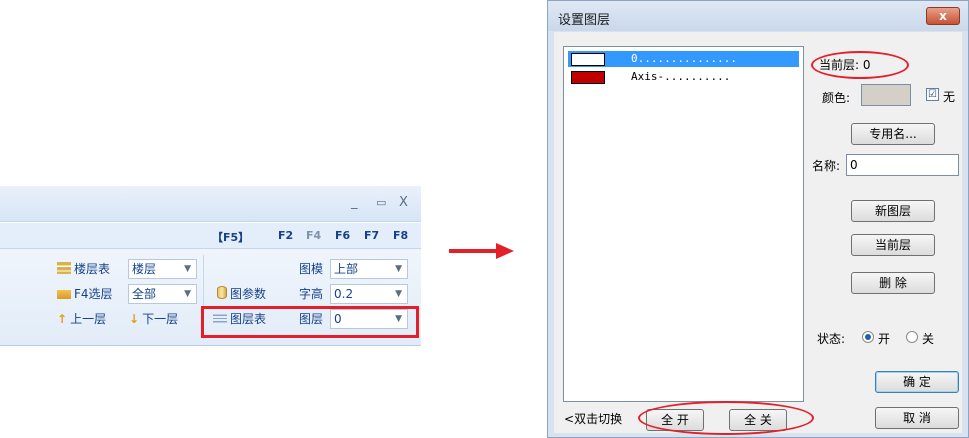 The width and height of the screenshot is (969, 438). What do you see at coordinates (893, 245) in the screenshot?
I see `set-current-layer-button: 当前层` at bounding box center [893, 245].